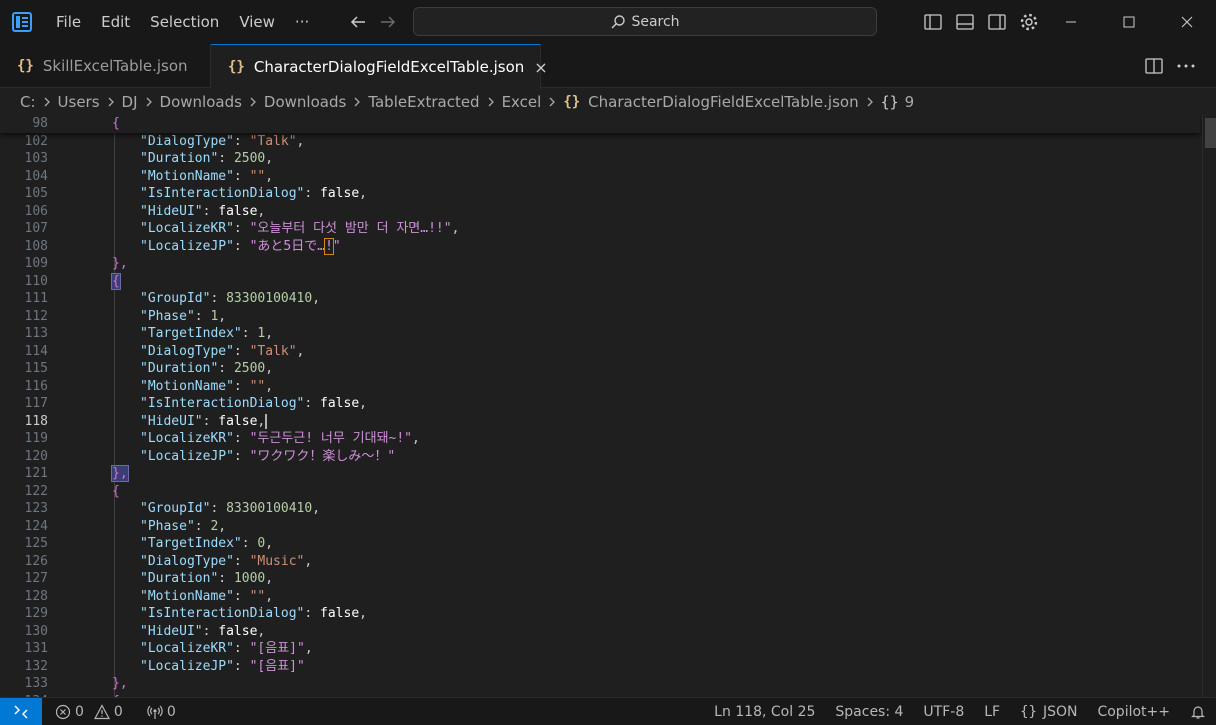 The height and width of the screenshot is (725, 1216). I want to click on menu-file: File, so click(68, 22).